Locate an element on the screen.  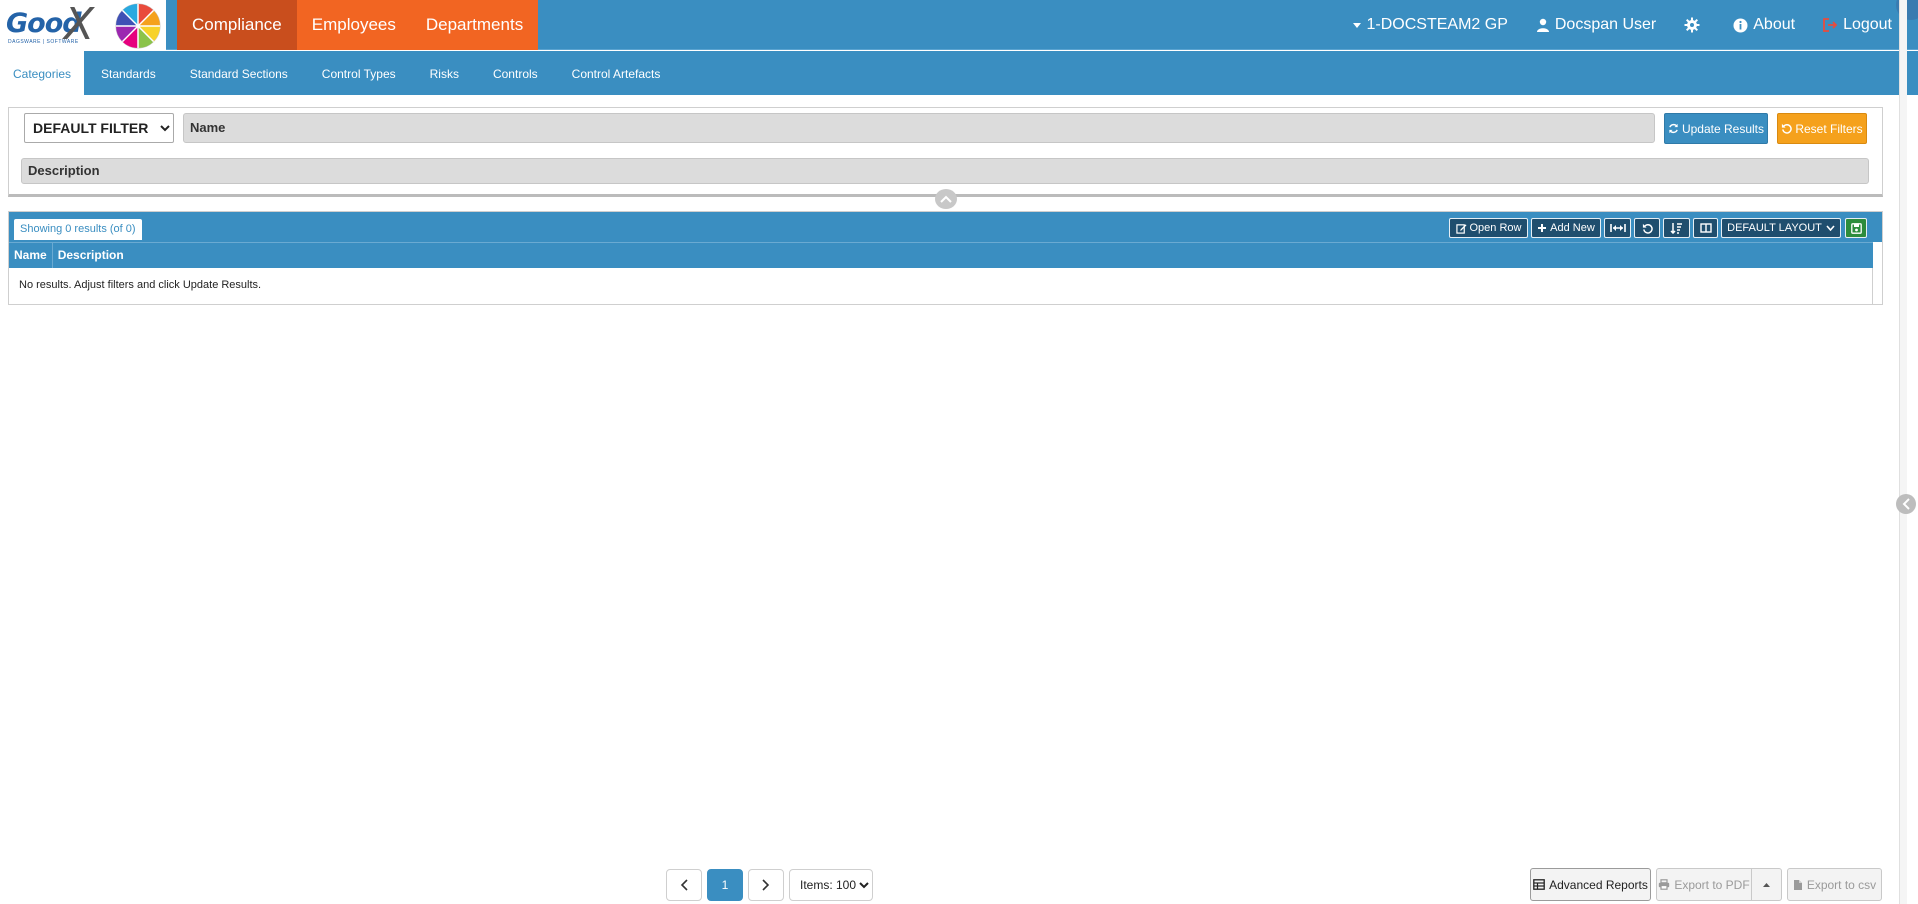
tab-control-artefacts: Control Artefacts is located at coordinates (616, 73).